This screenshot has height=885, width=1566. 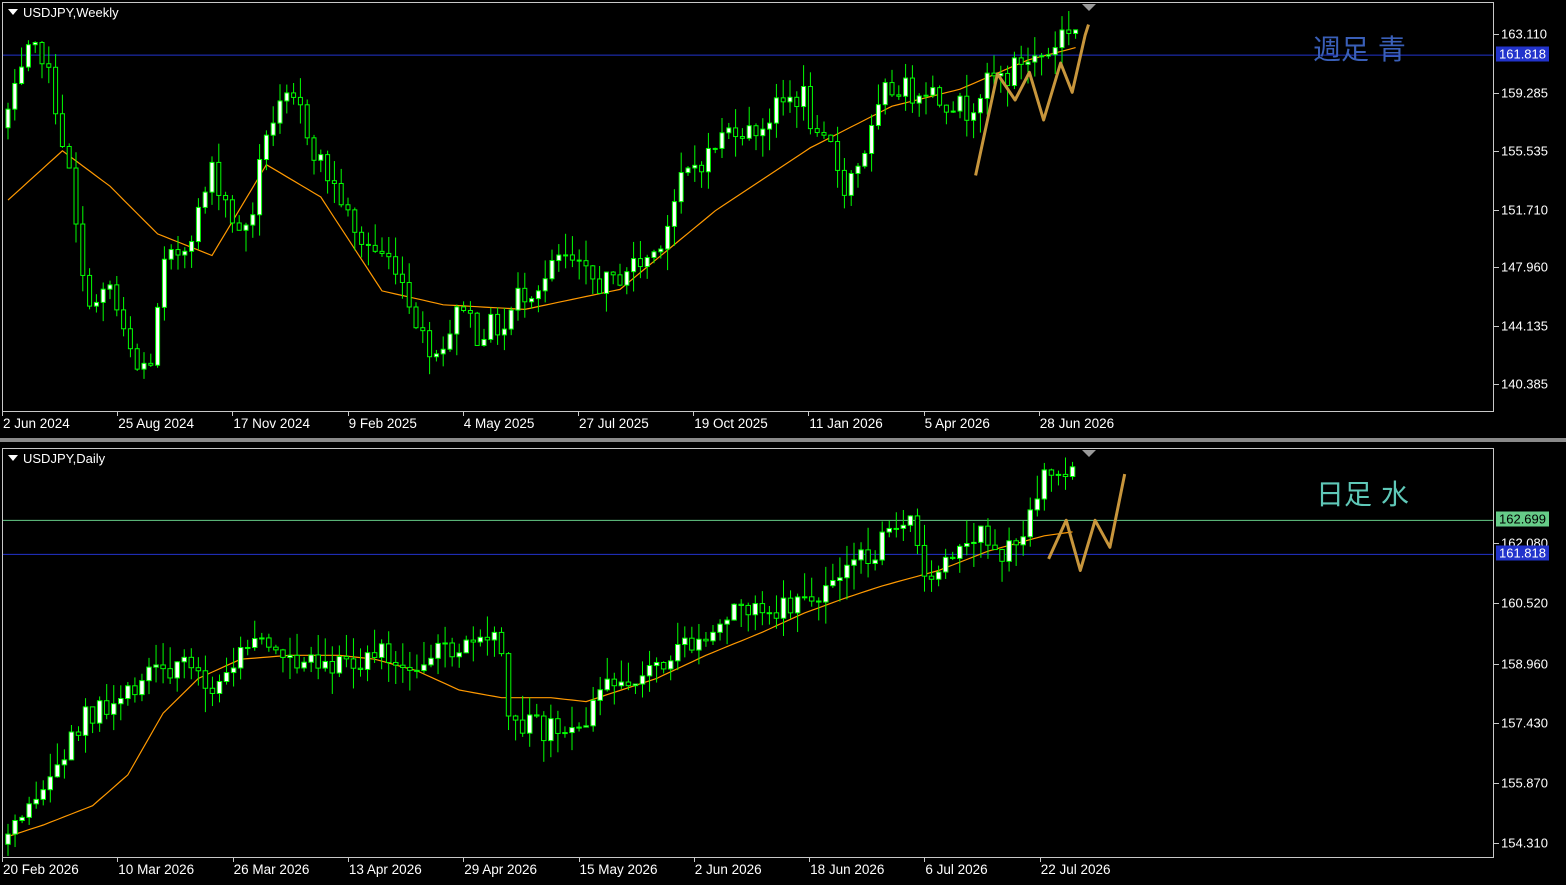 I want to click on y-tick-label: 155.535, so click(x=1524, y=151).